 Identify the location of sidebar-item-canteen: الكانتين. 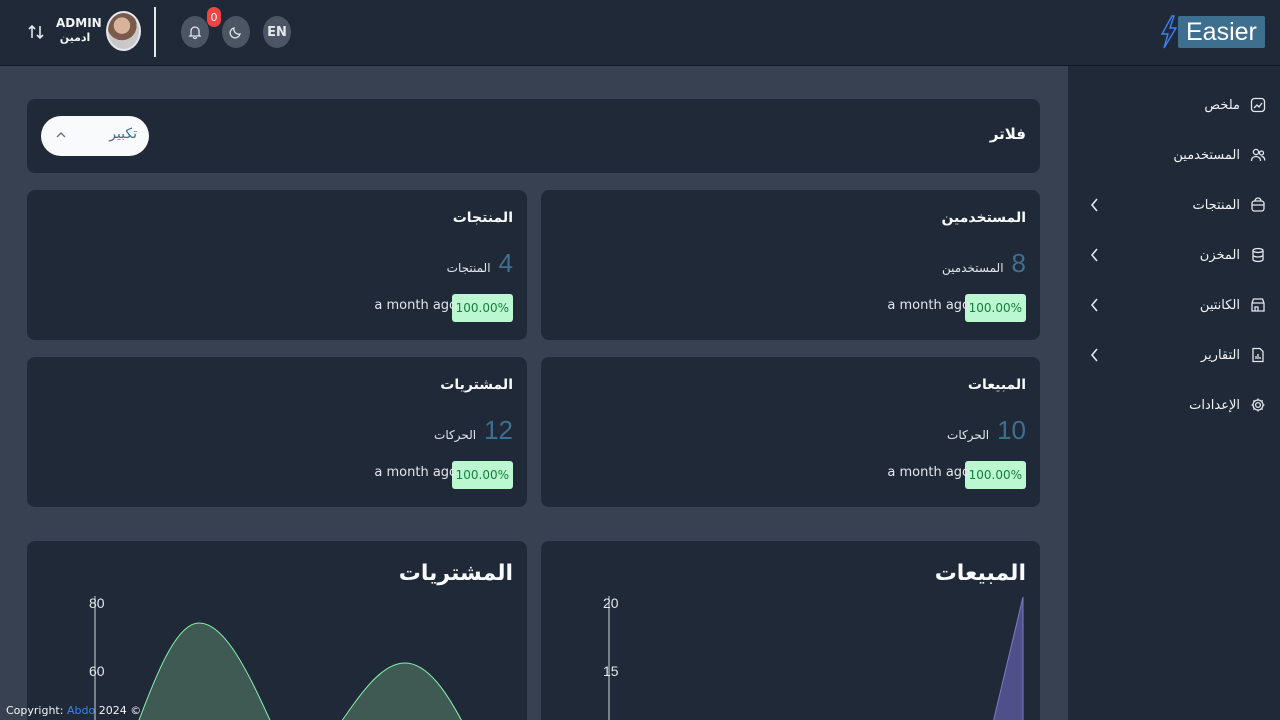
(1173, 305).